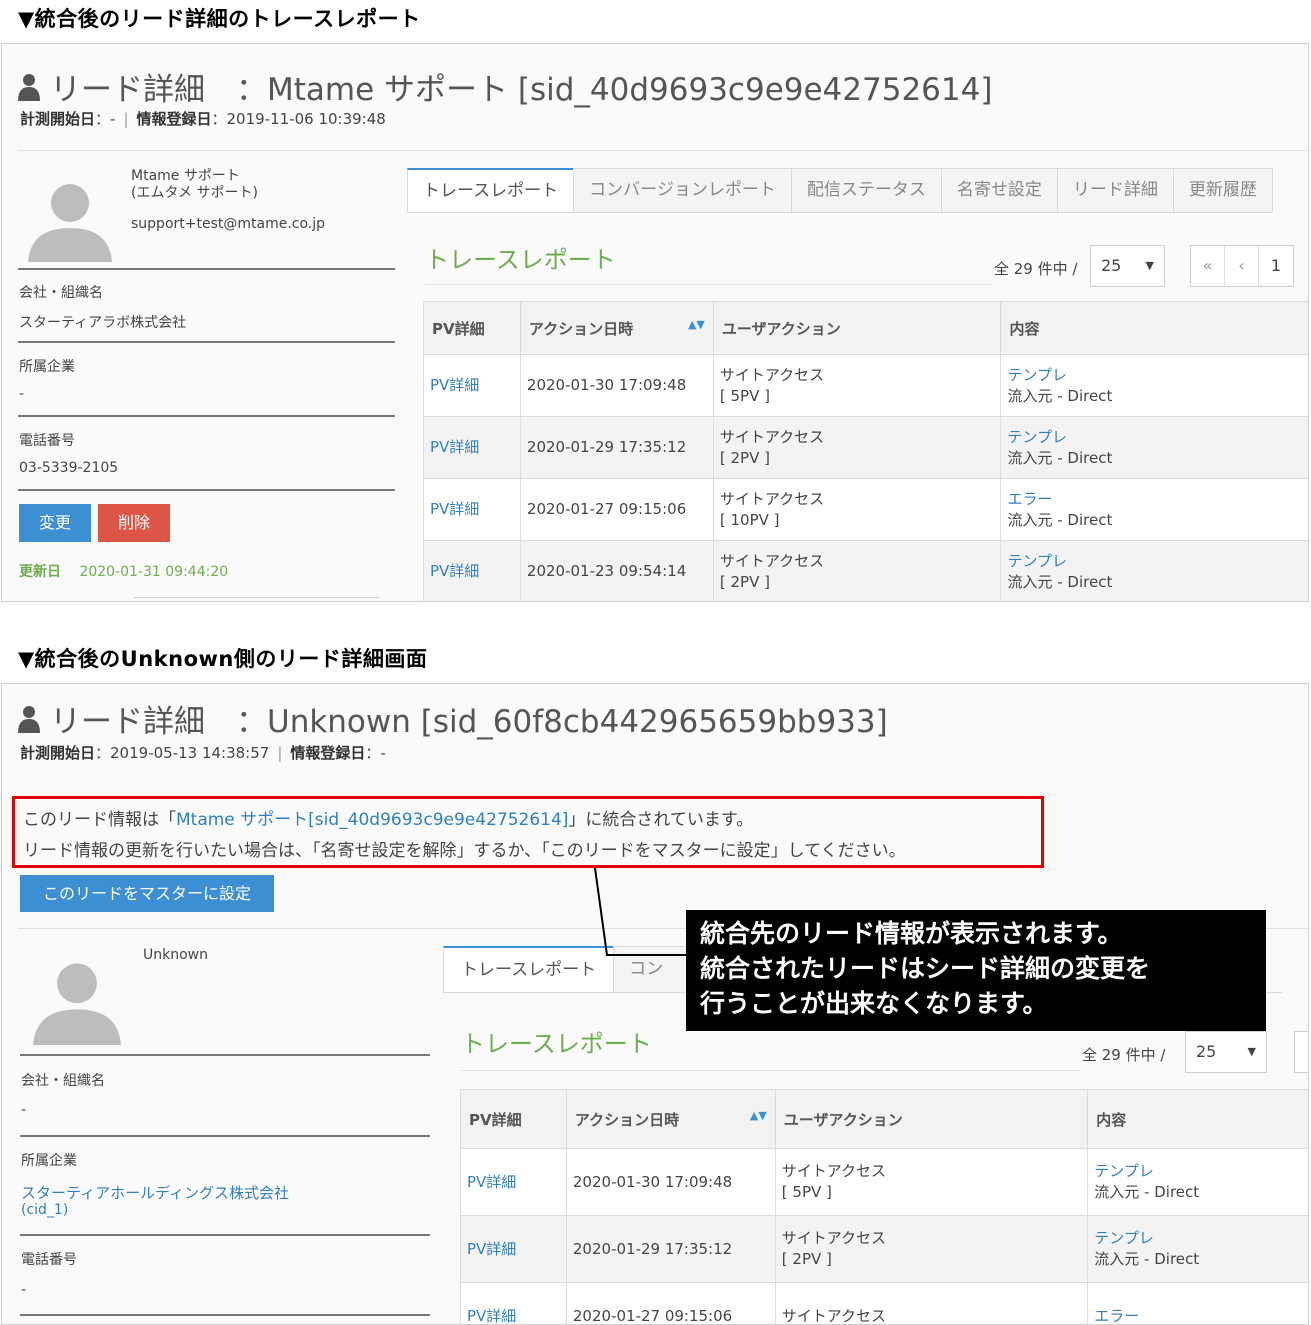 This screenshot has height=1325, width=1311. What do you see at coordinates (874, 1003) in the screenshot?
I see `callout-line-3: 行うことが出来なくなります。` at bounding box center [874, 1003].